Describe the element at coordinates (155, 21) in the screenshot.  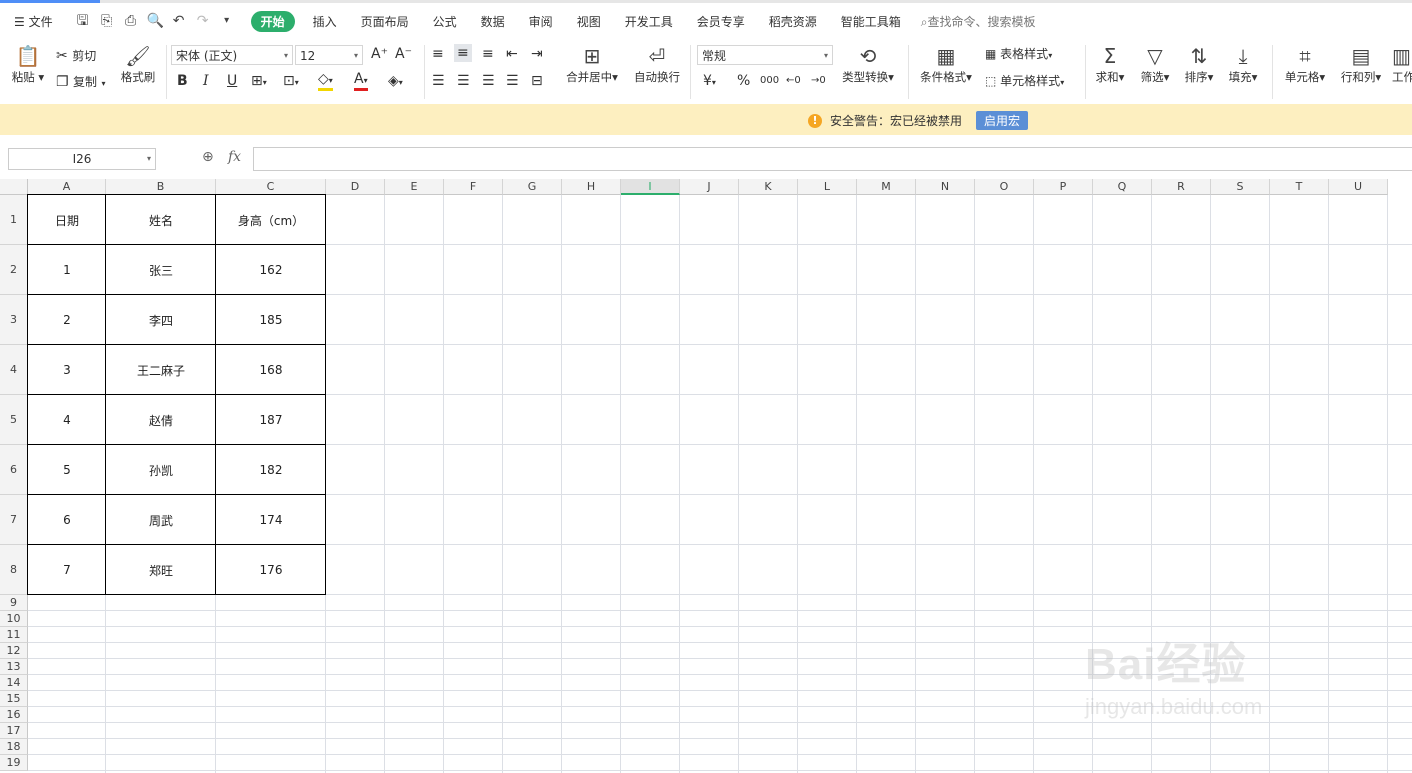
I see `print-preview-icon: 🔍` at that location.